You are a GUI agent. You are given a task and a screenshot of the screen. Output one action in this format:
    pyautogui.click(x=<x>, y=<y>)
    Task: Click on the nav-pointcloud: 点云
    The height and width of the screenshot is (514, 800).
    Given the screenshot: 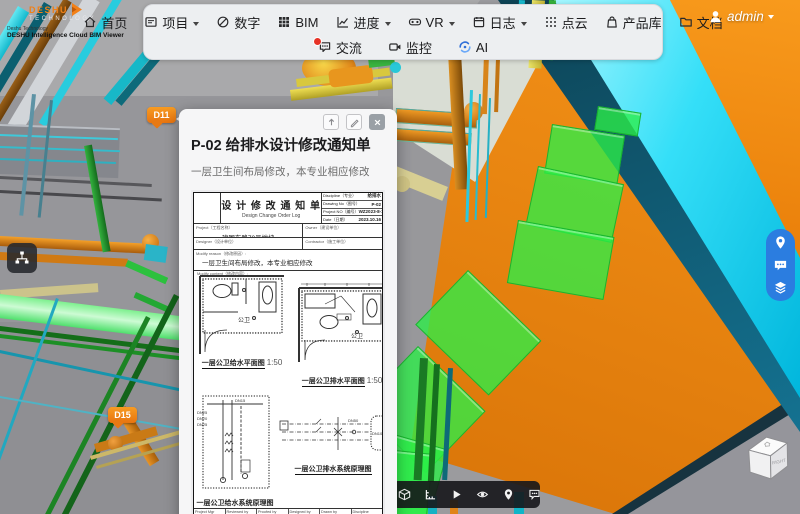 What is the action you would take?
    pyautogui.click(x=566, y=22)
    